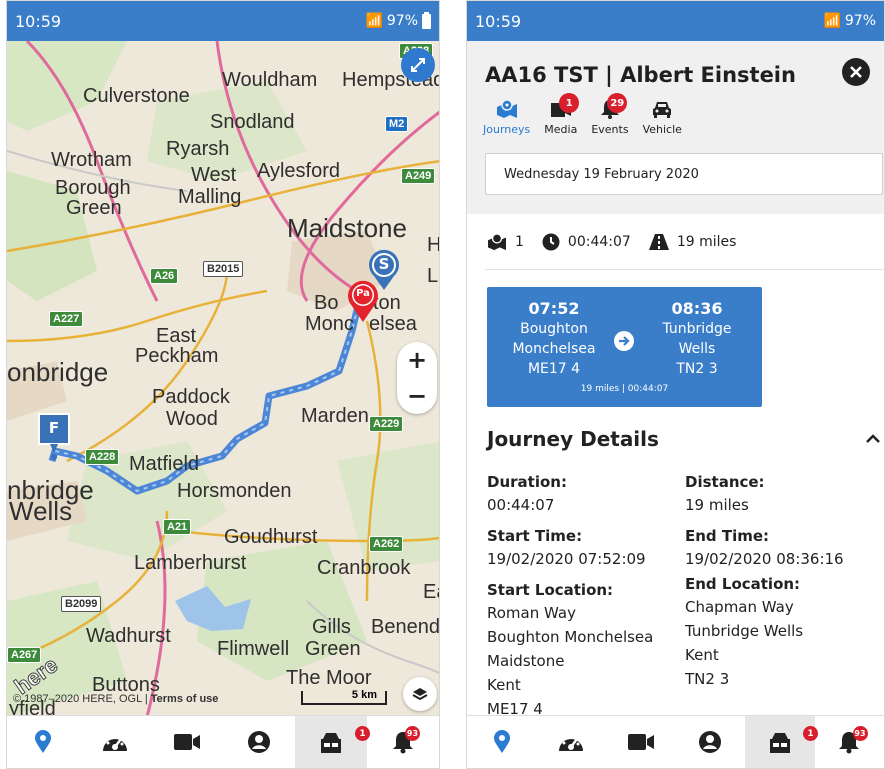 This screenshot has height=769, width=885. What do you see at coordinates (192, 419) in the screenshot?
I see `place-label: Wood` at bounding box center [192, 419].